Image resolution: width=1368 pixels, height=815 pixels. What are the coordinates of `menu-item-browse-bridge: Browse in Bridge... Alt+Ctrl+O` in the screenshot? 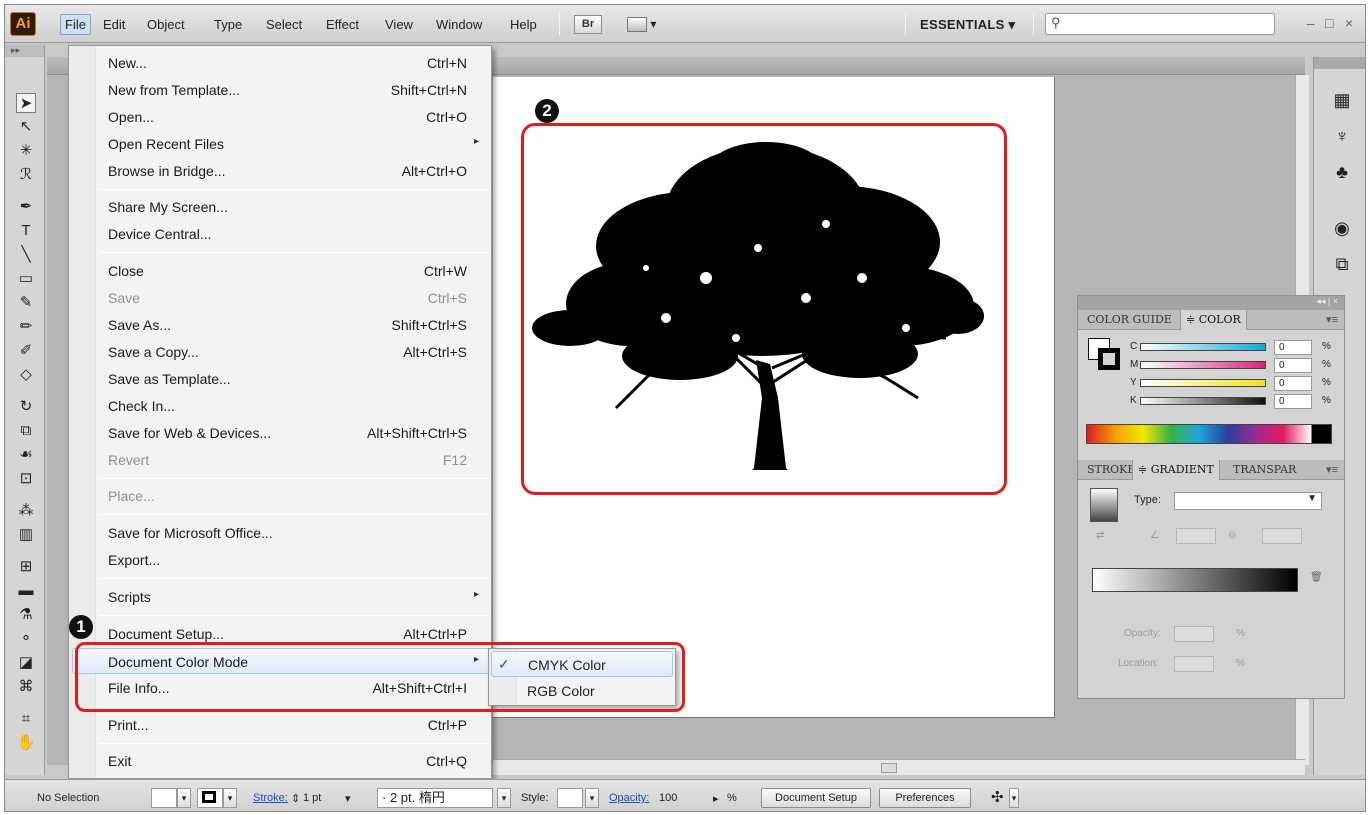 It's located at (281, 171).